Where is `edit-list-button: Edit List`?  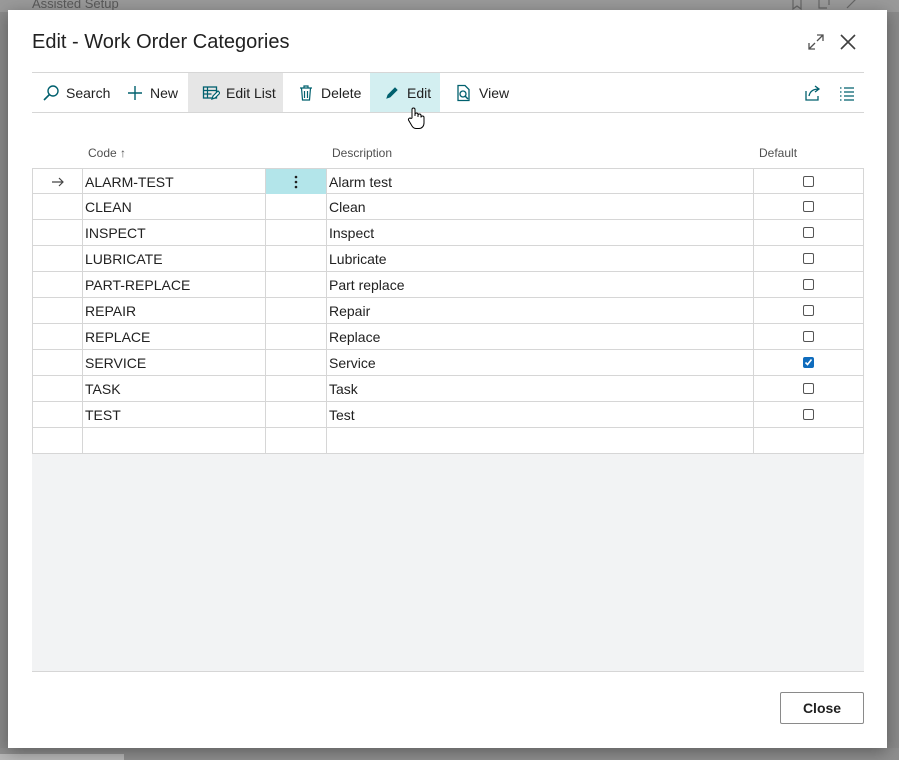
edit-list-button: Edit List is located at coordinates (235, 92).